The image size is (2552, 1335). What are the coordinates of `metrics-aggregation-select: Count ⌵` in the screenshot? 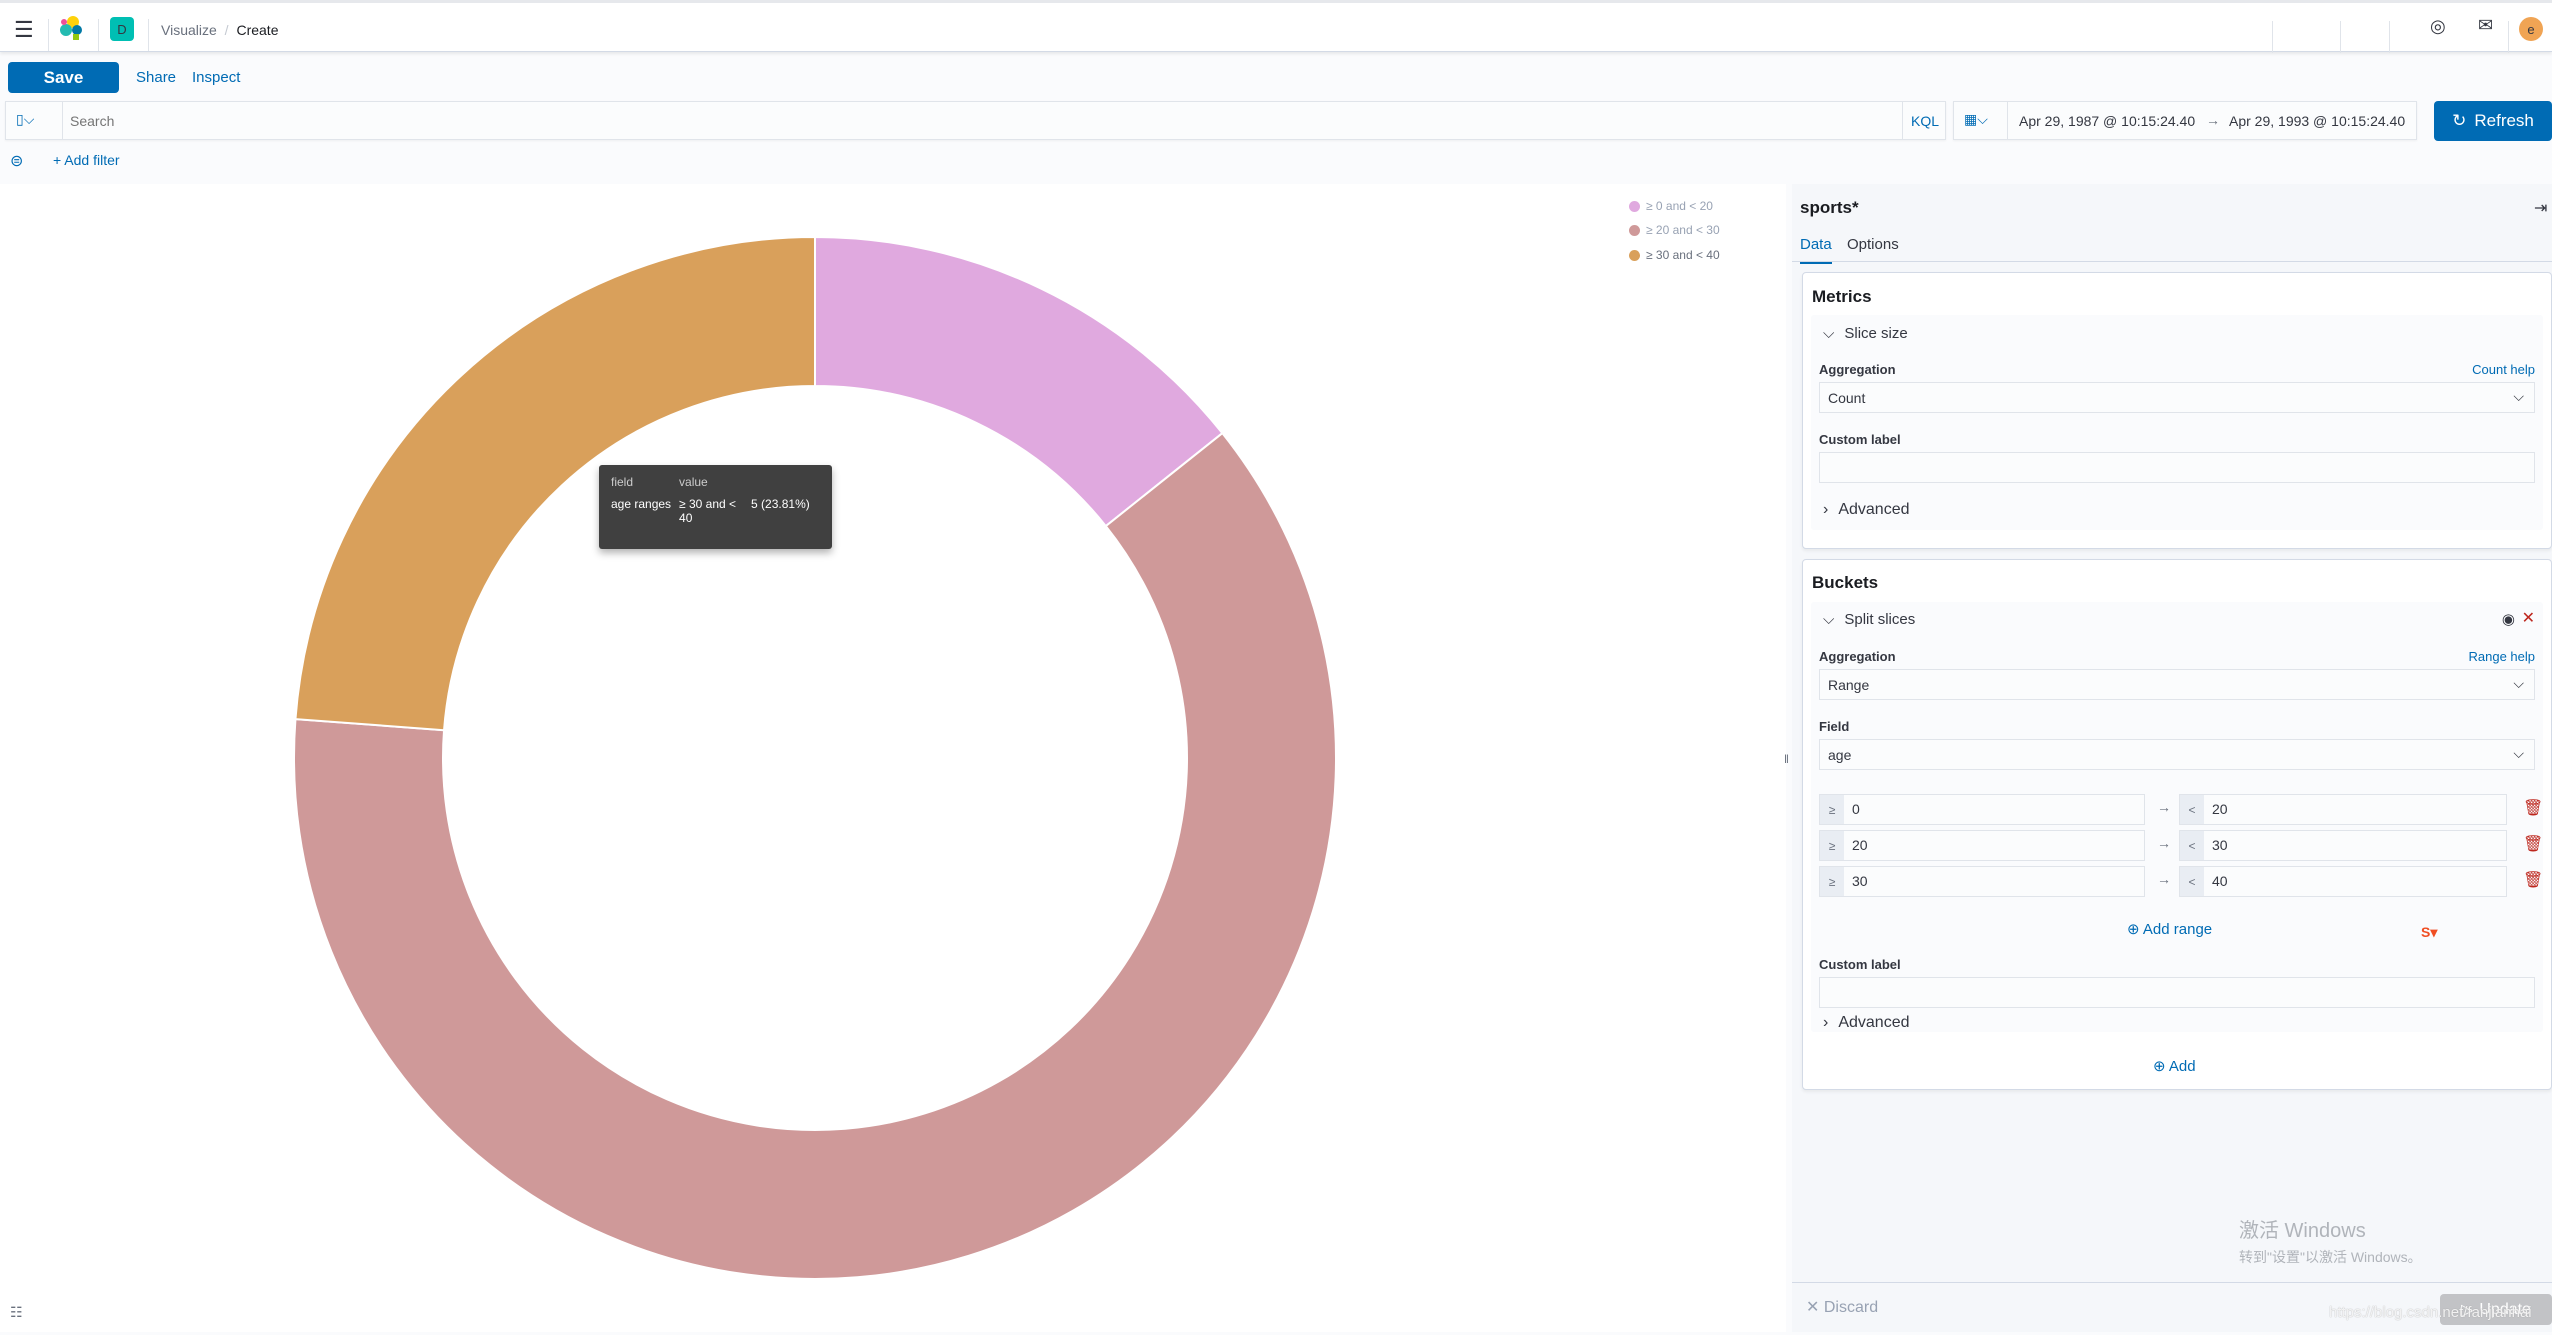 It's located at (2177, 397).